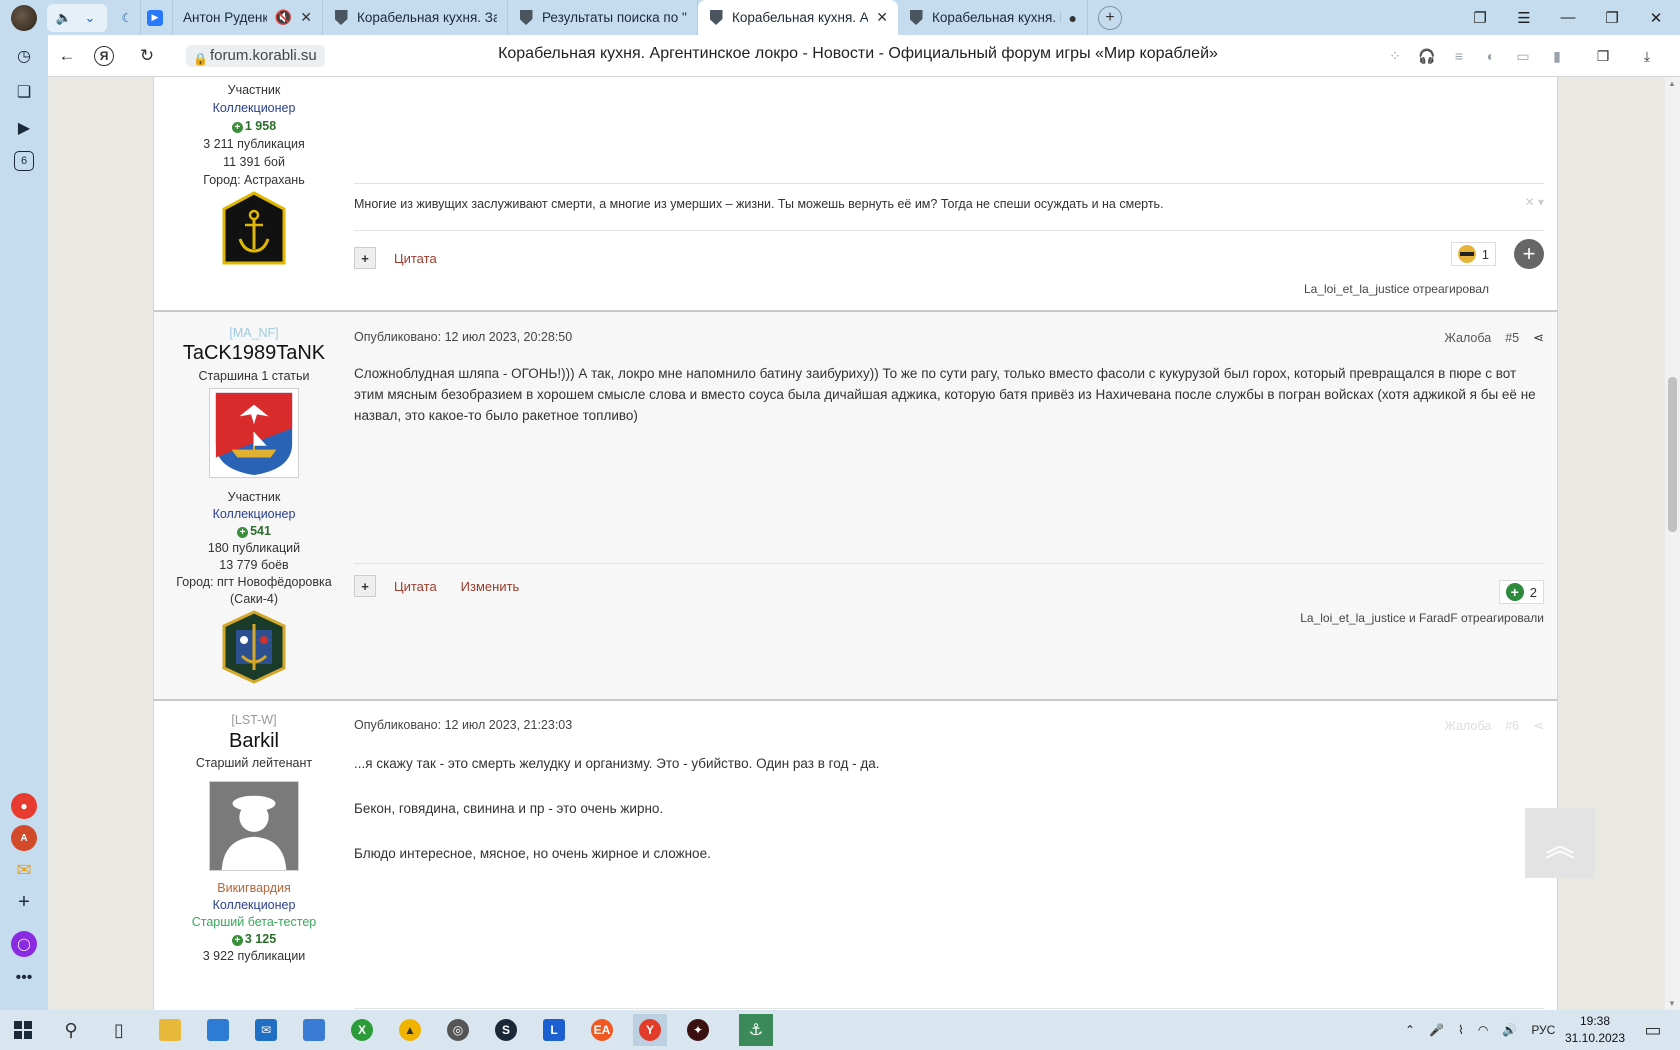 The image size is (1680, 1050). What do you see at coordinates (698, 1030) in the screenshot?
I see `game-icon: ✦` at bounding box center [698, 1030].